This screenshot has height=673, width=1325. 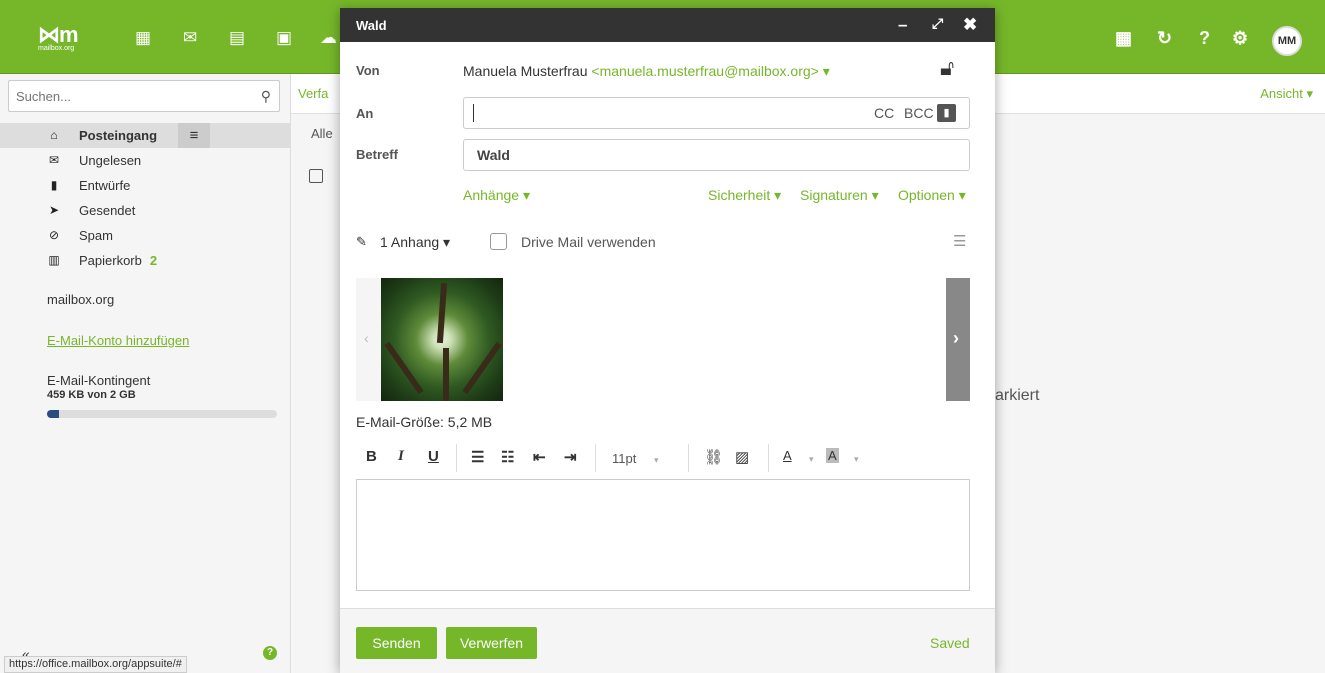 What do you see at coordinates (570, 457) in the screenshot?
I see `indent-icon: ⇥` at bounding box center [570, 457].